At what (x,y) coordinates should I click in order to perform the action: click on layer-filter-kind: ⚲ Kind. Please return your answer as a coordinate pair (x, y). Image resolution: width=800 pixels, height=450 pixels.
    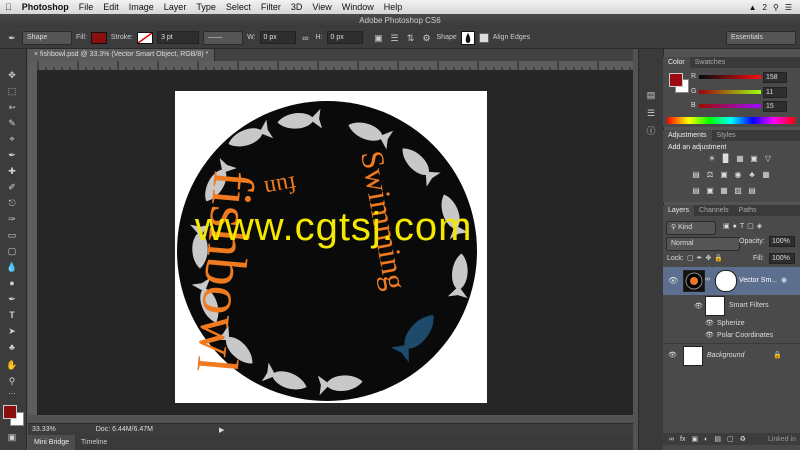
    Looking at the image, I should click on (691, 228).